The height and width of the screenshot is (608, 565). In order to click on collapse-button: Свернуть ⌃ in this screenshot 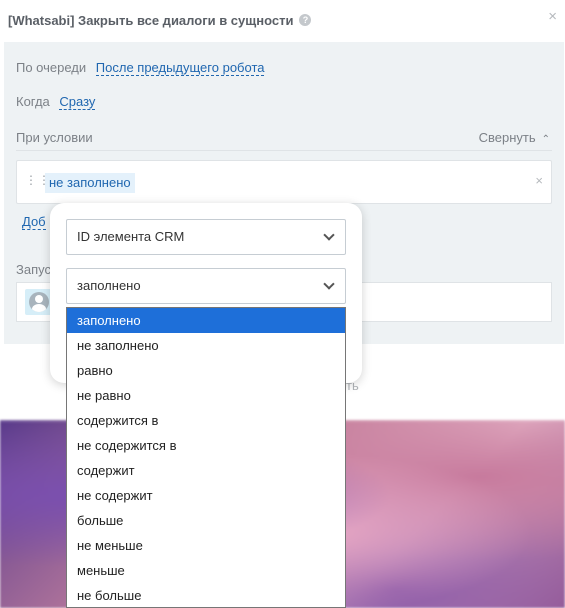, I will do `click(514, 137)`.